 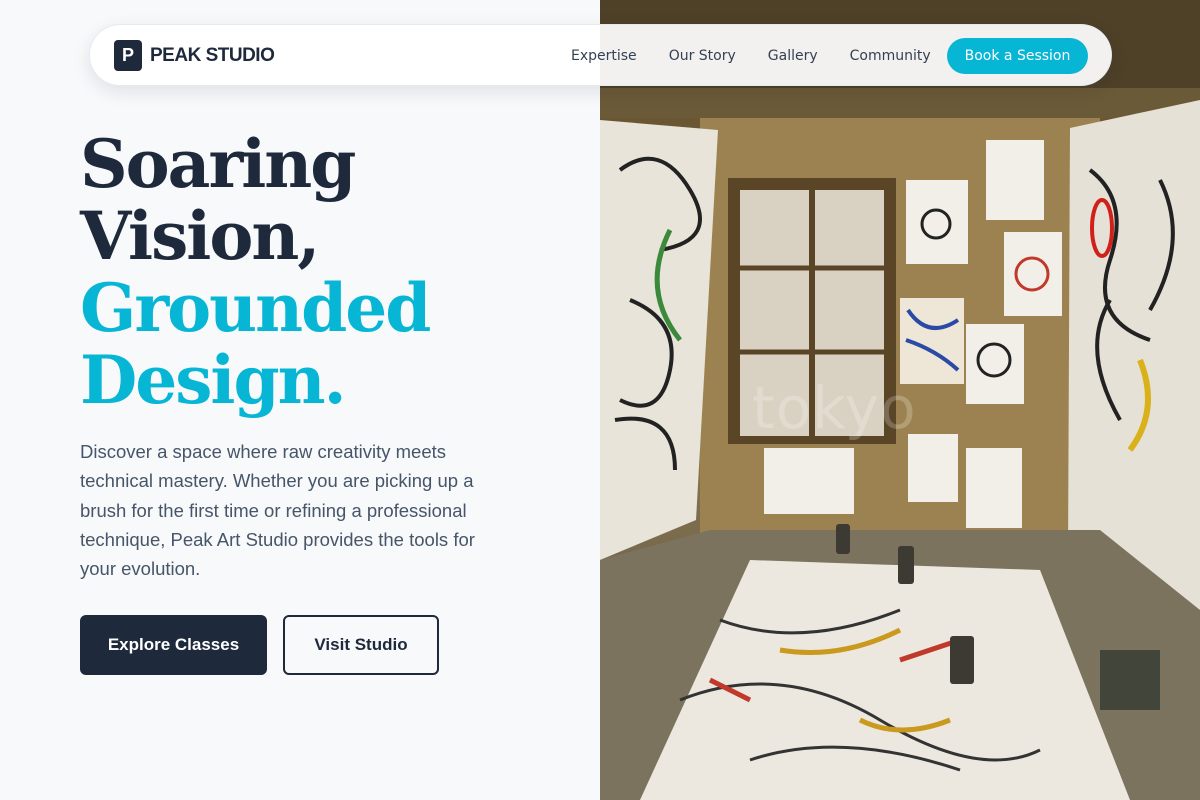 What do you see at coordinates (793, 56) in the screenshot?
I see `nav-link-gallery: Gallery` at bounding box center [793, 56].